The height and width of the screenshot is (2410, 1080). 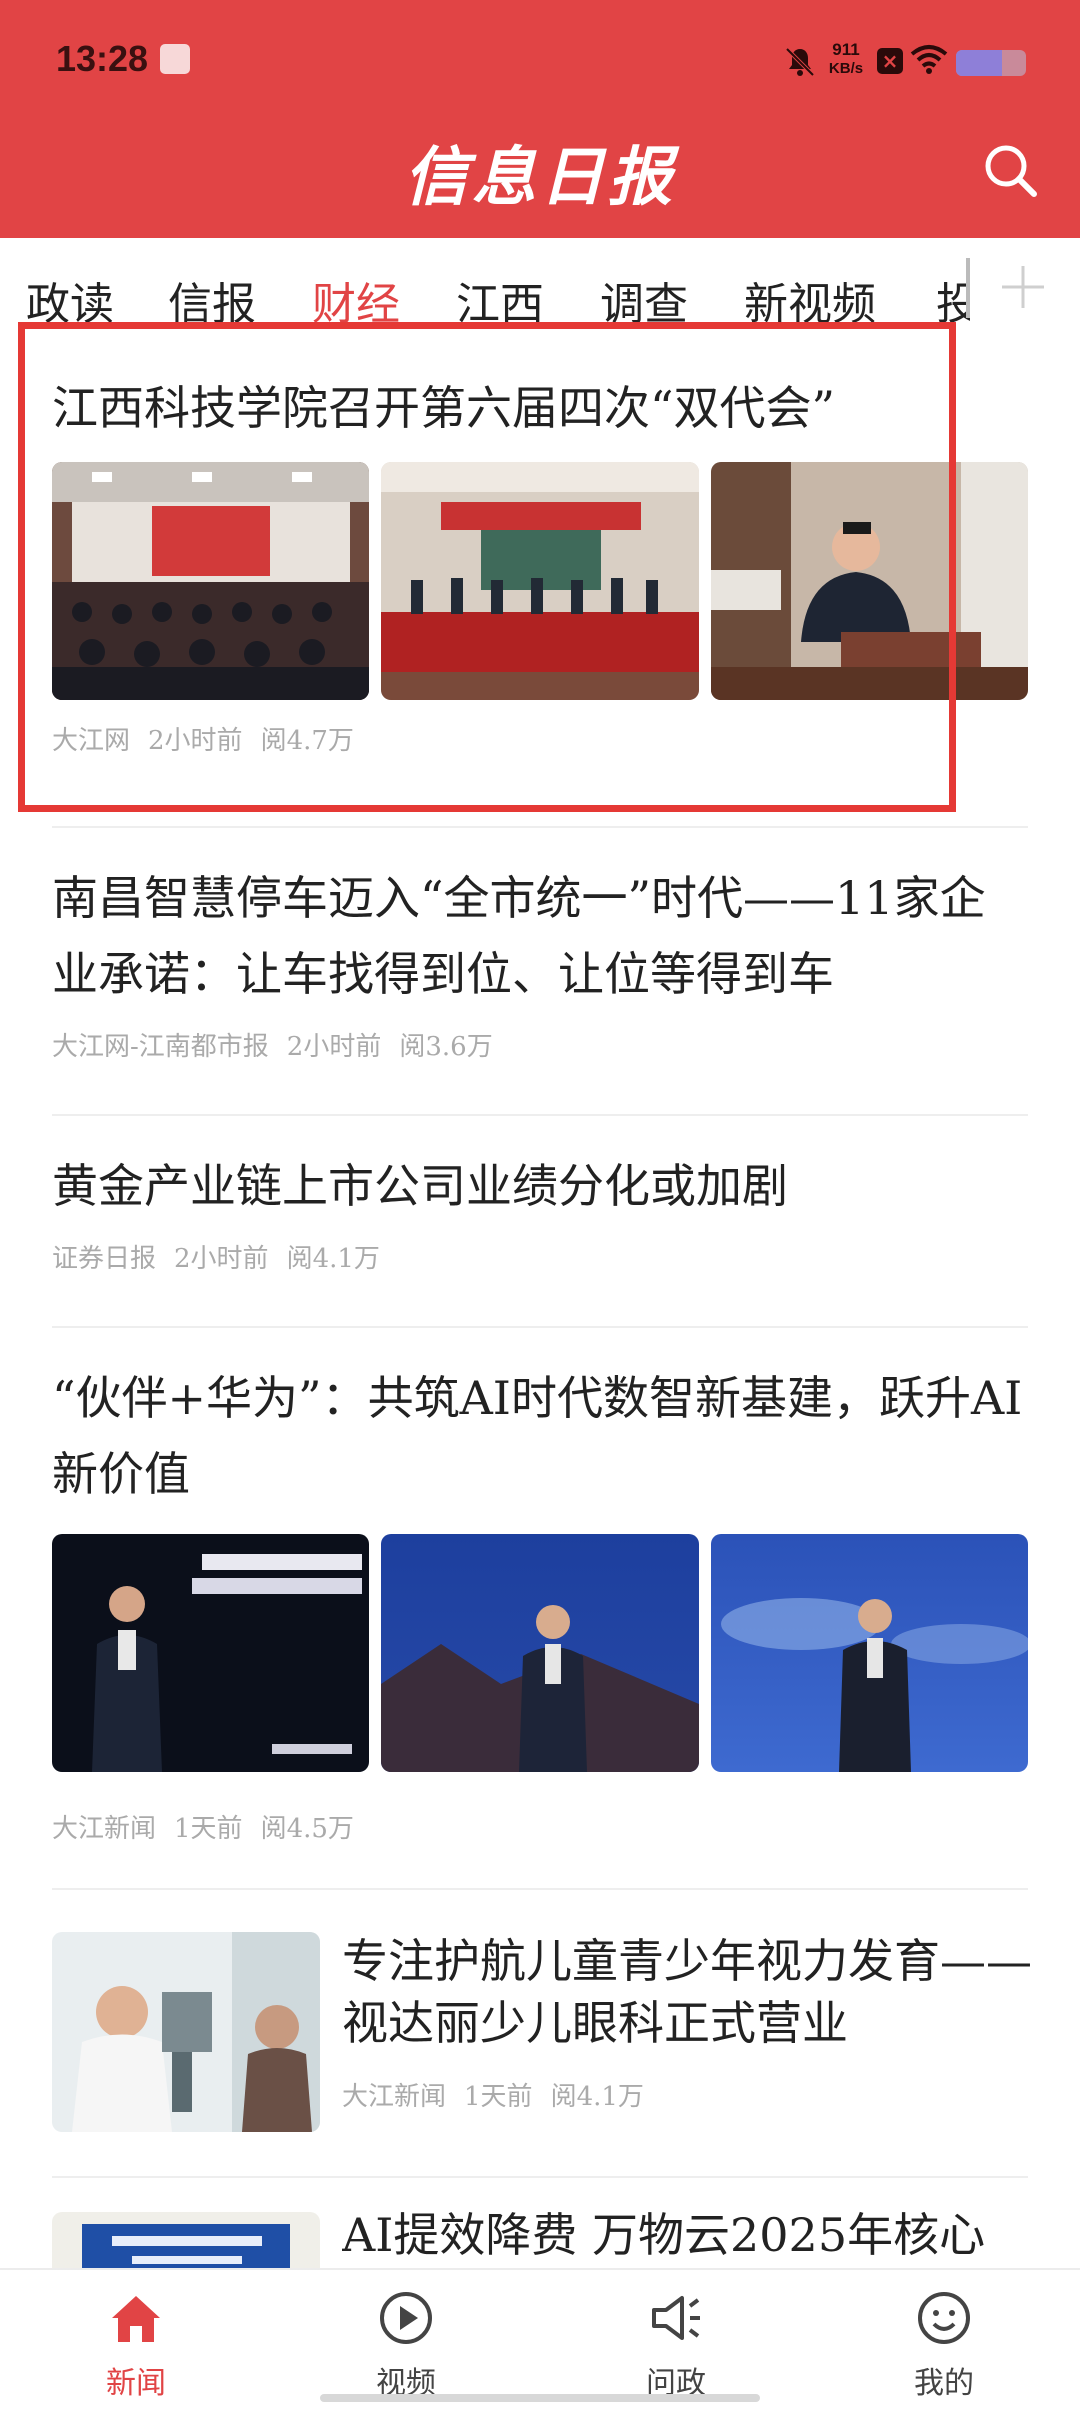 What do you see at coordinates (406, 2318) in the screenshot?
I see `play-icon` at bounding box center [406, 2318].